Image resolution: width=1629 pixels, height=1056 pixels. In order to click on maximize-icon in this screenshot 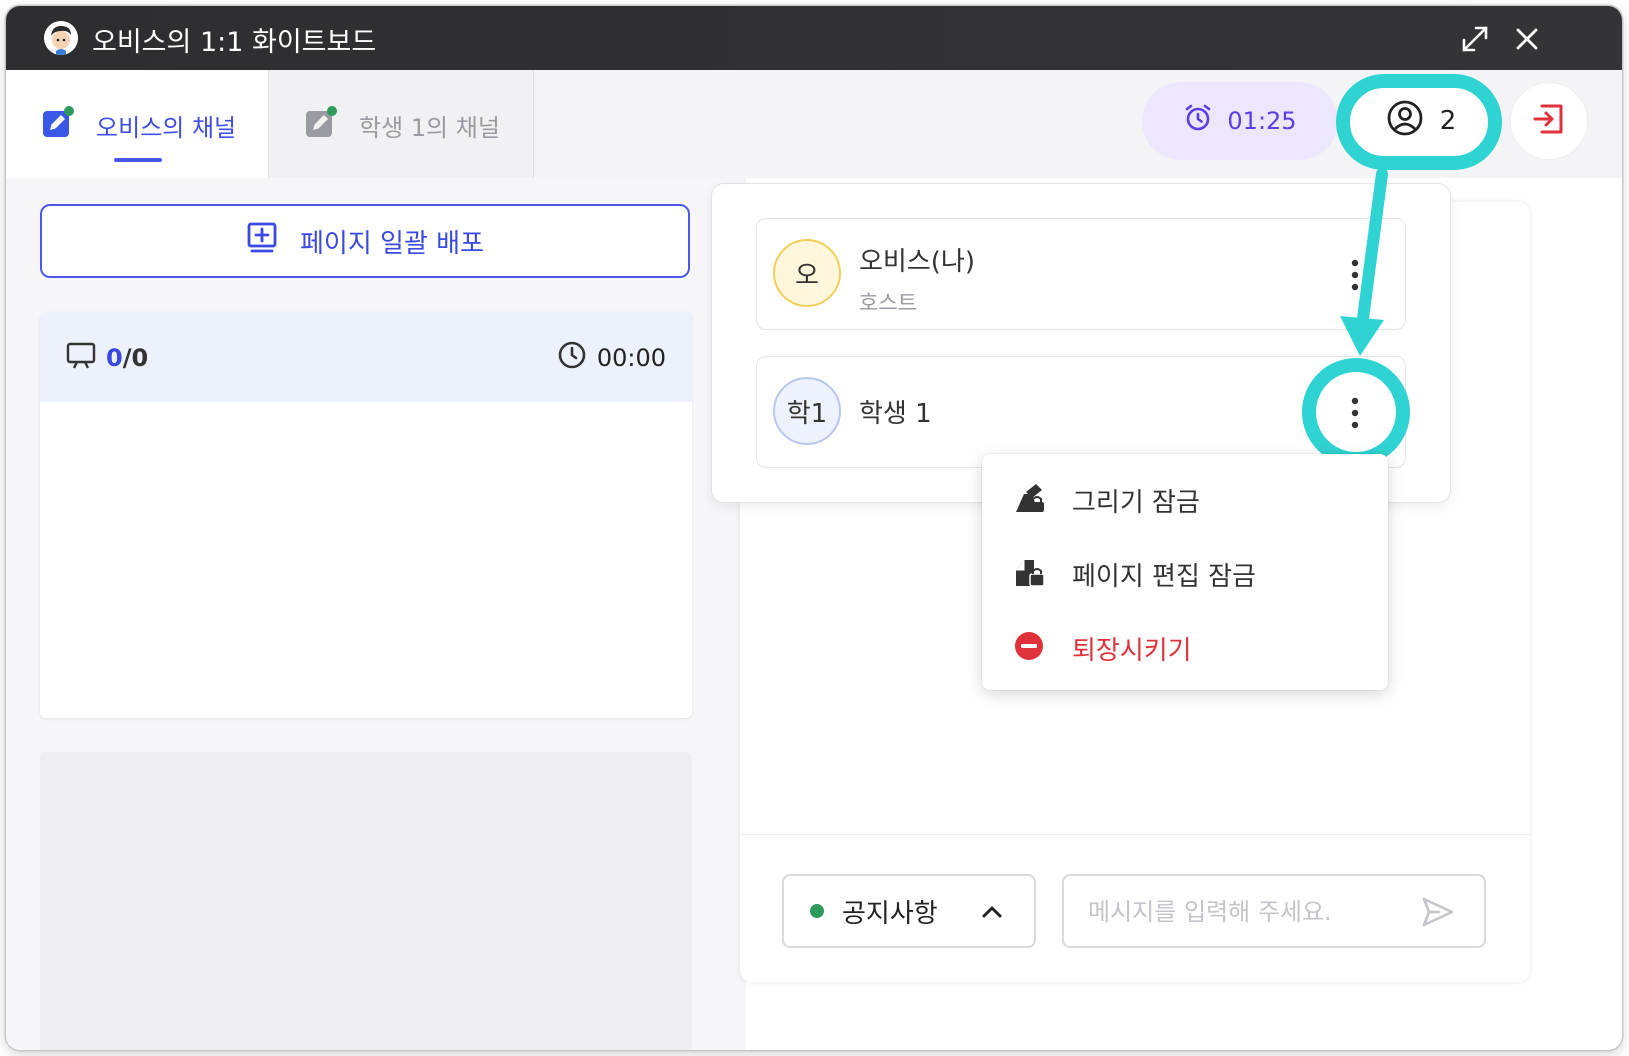, I will do `click(1475, 39)`.